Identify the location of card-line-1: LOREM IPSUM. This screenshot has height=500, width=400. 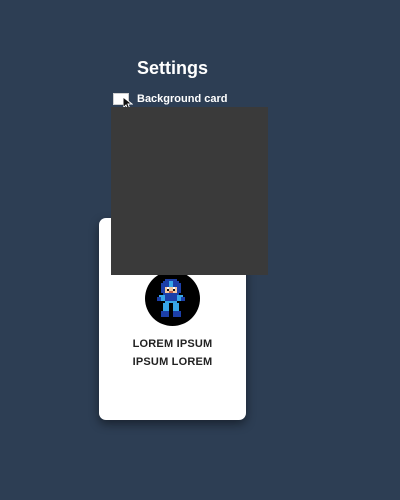
(172, 344).